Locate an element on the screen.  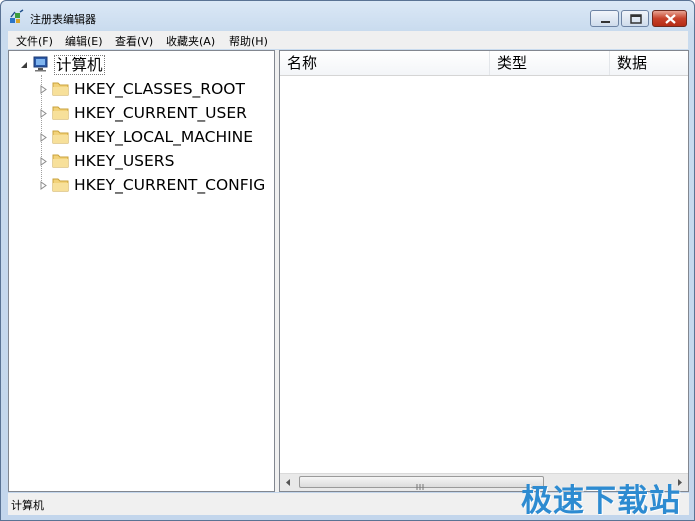
maximize-icon is located at coordinates (636, 19).